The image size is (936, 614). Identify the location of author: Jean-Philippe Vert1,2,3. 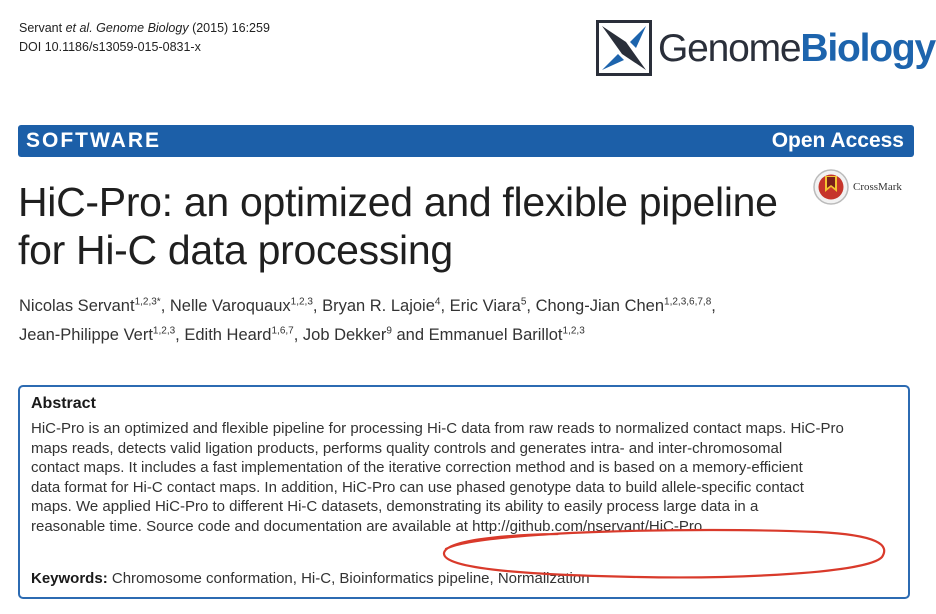
(97, 335).